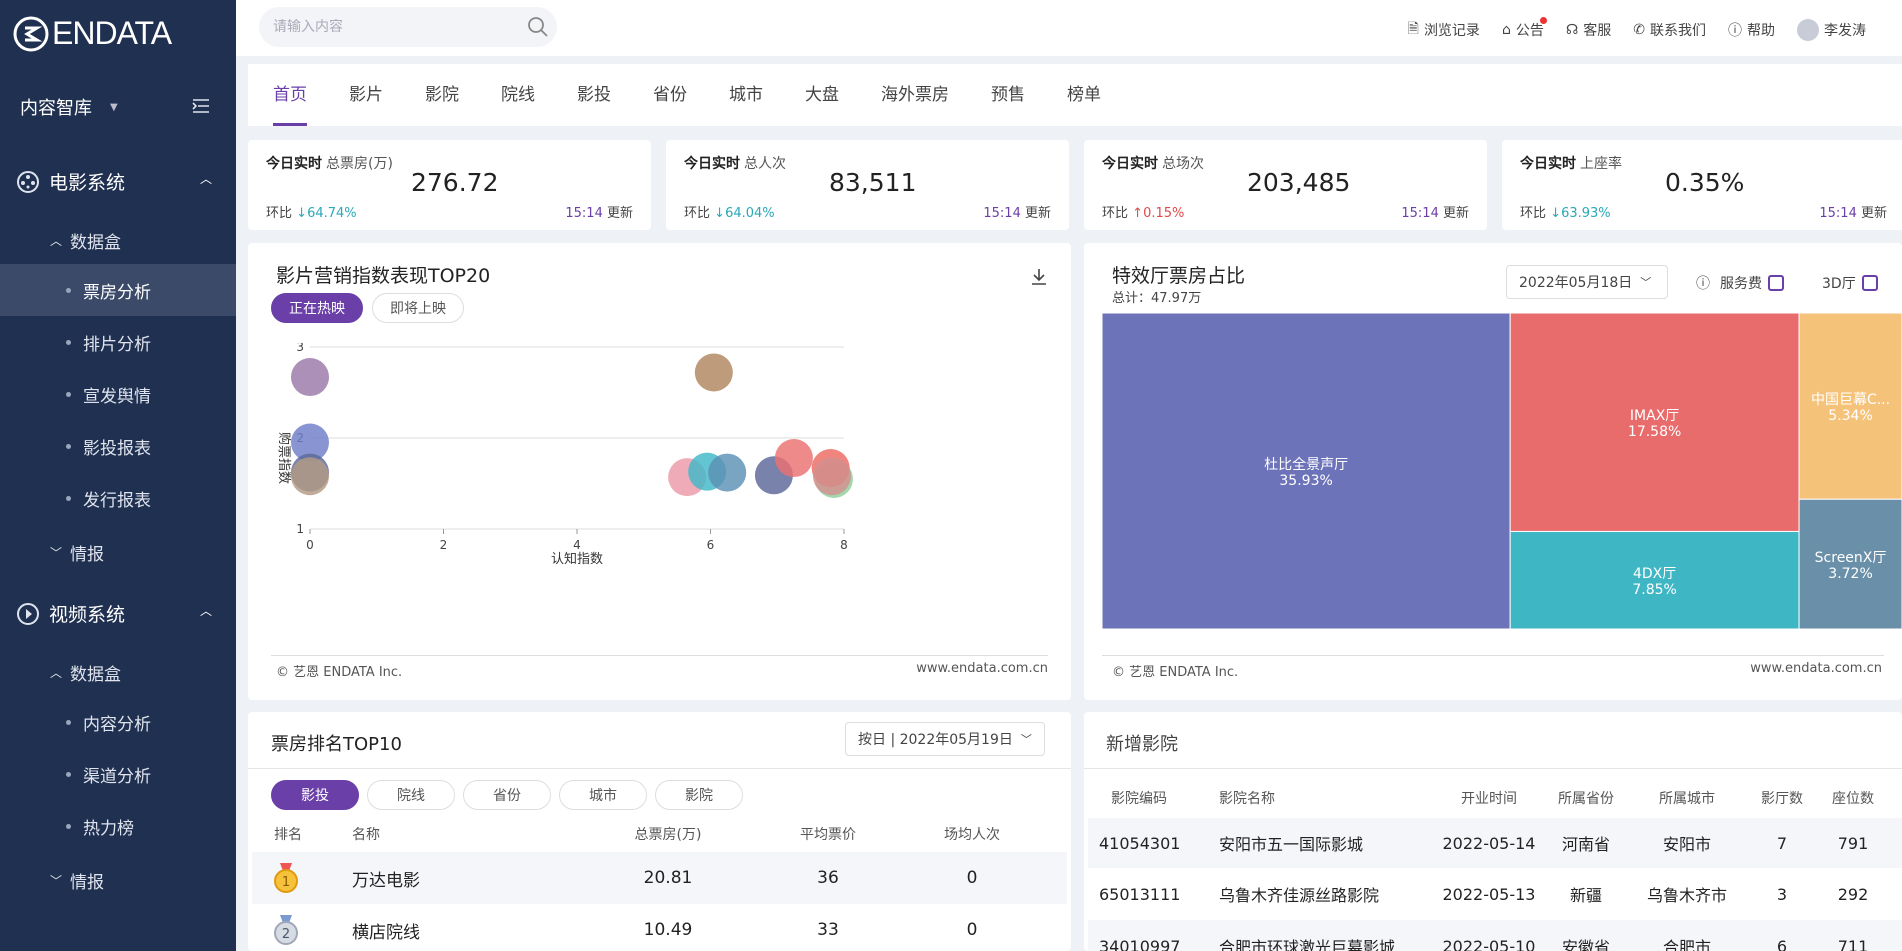 This screenshot has width=1902, height=951. I want to click on sidebar-item-schedule-analysis: 排片分析, so click(118, 342).